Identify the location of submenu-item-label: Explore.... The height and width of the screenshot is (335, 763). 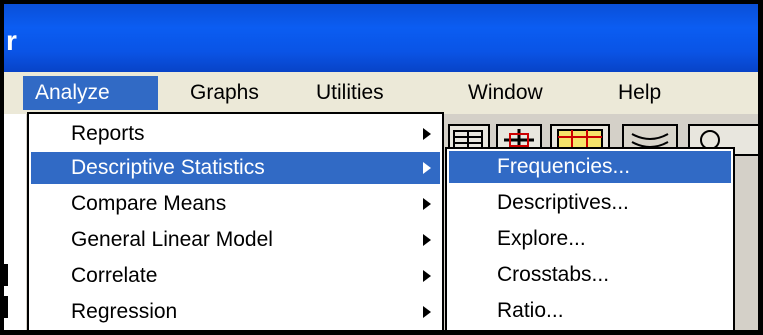
(541, 238).